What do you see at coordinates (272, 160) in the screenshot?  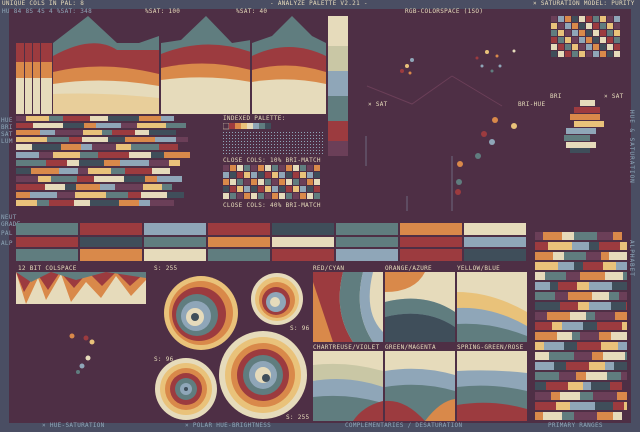 I see `close-cols-10-label: CLOSE COLS: 10% BRI-MATCH` at bounding box center [272, 160].